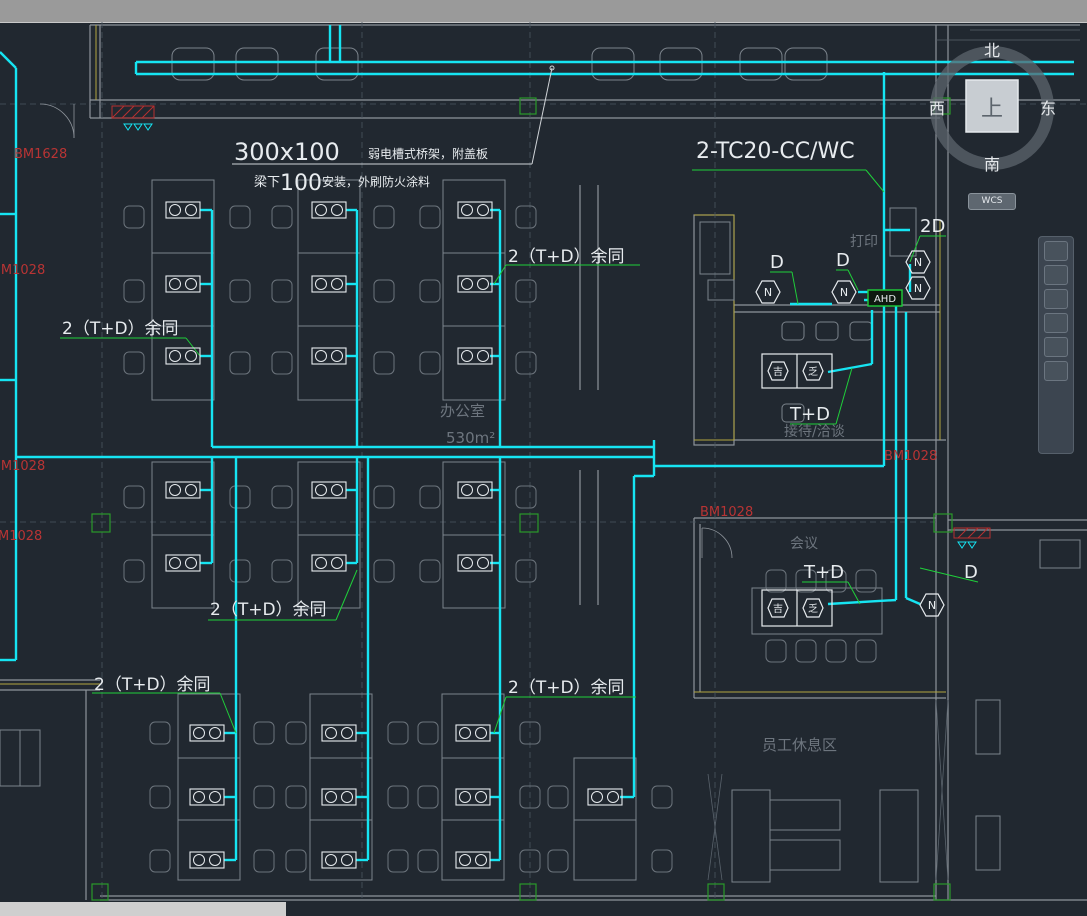  What do you see at coordinates (21, 536) in the screenshot?
I see `door-label: M1028` at bounding box center [21, 536].